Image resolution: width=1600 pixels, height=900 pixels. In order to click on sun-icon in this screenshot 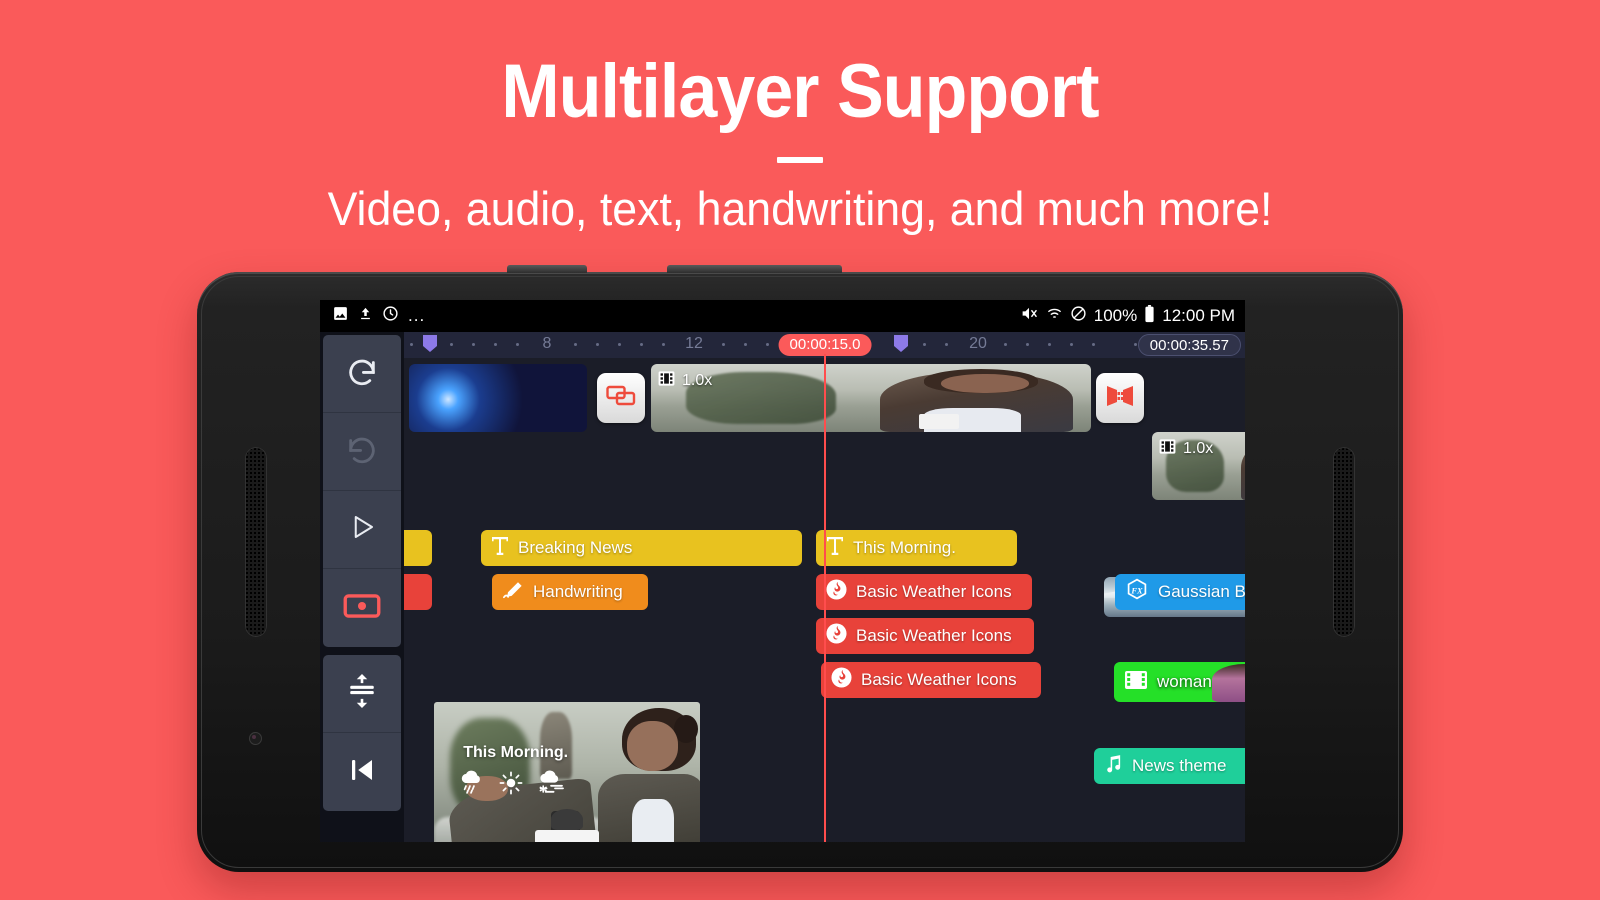, I will do `click(511, 785)`.